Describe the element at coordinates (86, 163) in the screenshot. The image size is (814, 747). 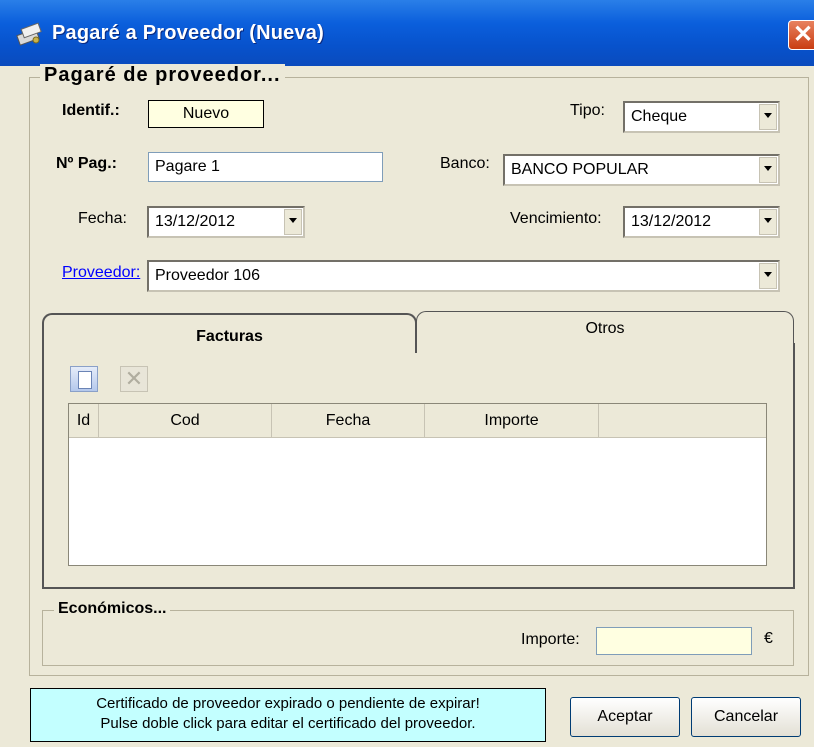
I see `npag-label: Nº Pag.:` at that location.